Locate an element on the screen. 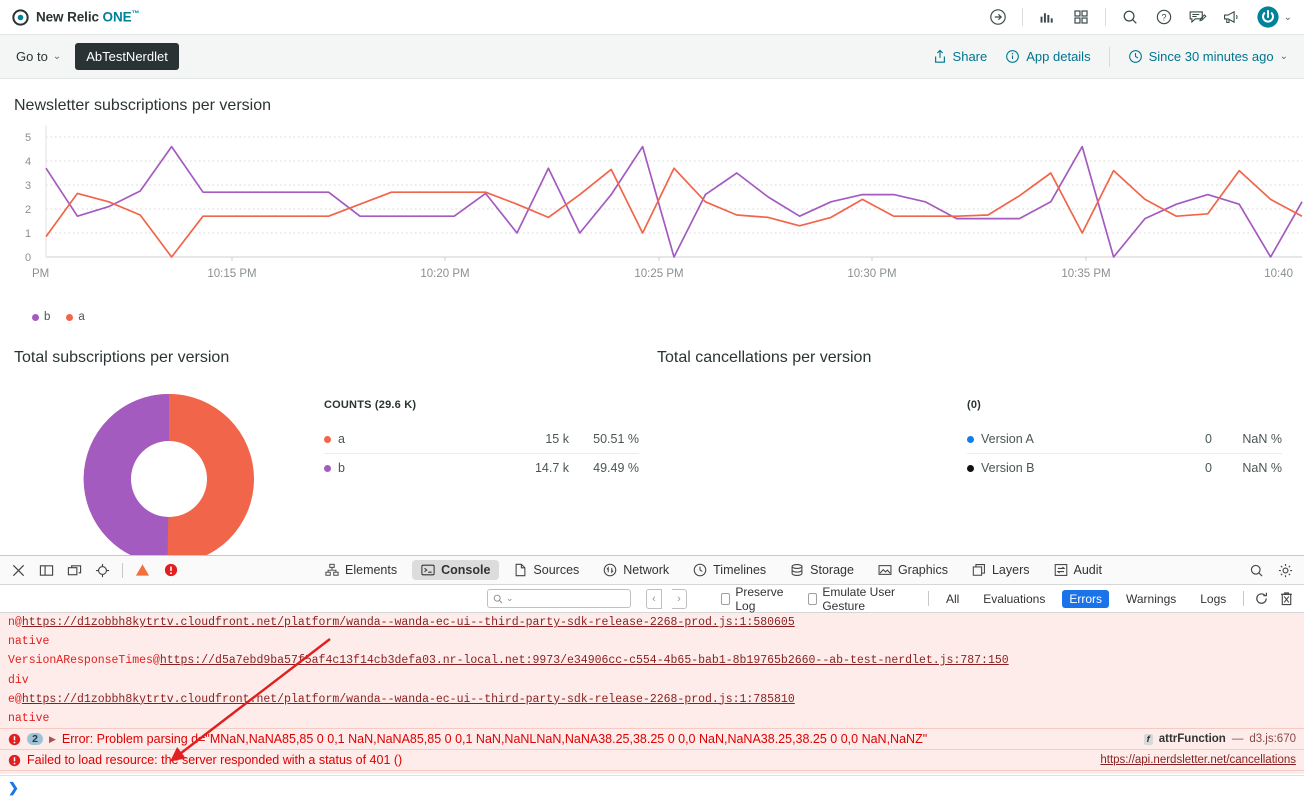  level-filter-errors: Errors is located at coordinates (1085, 598).